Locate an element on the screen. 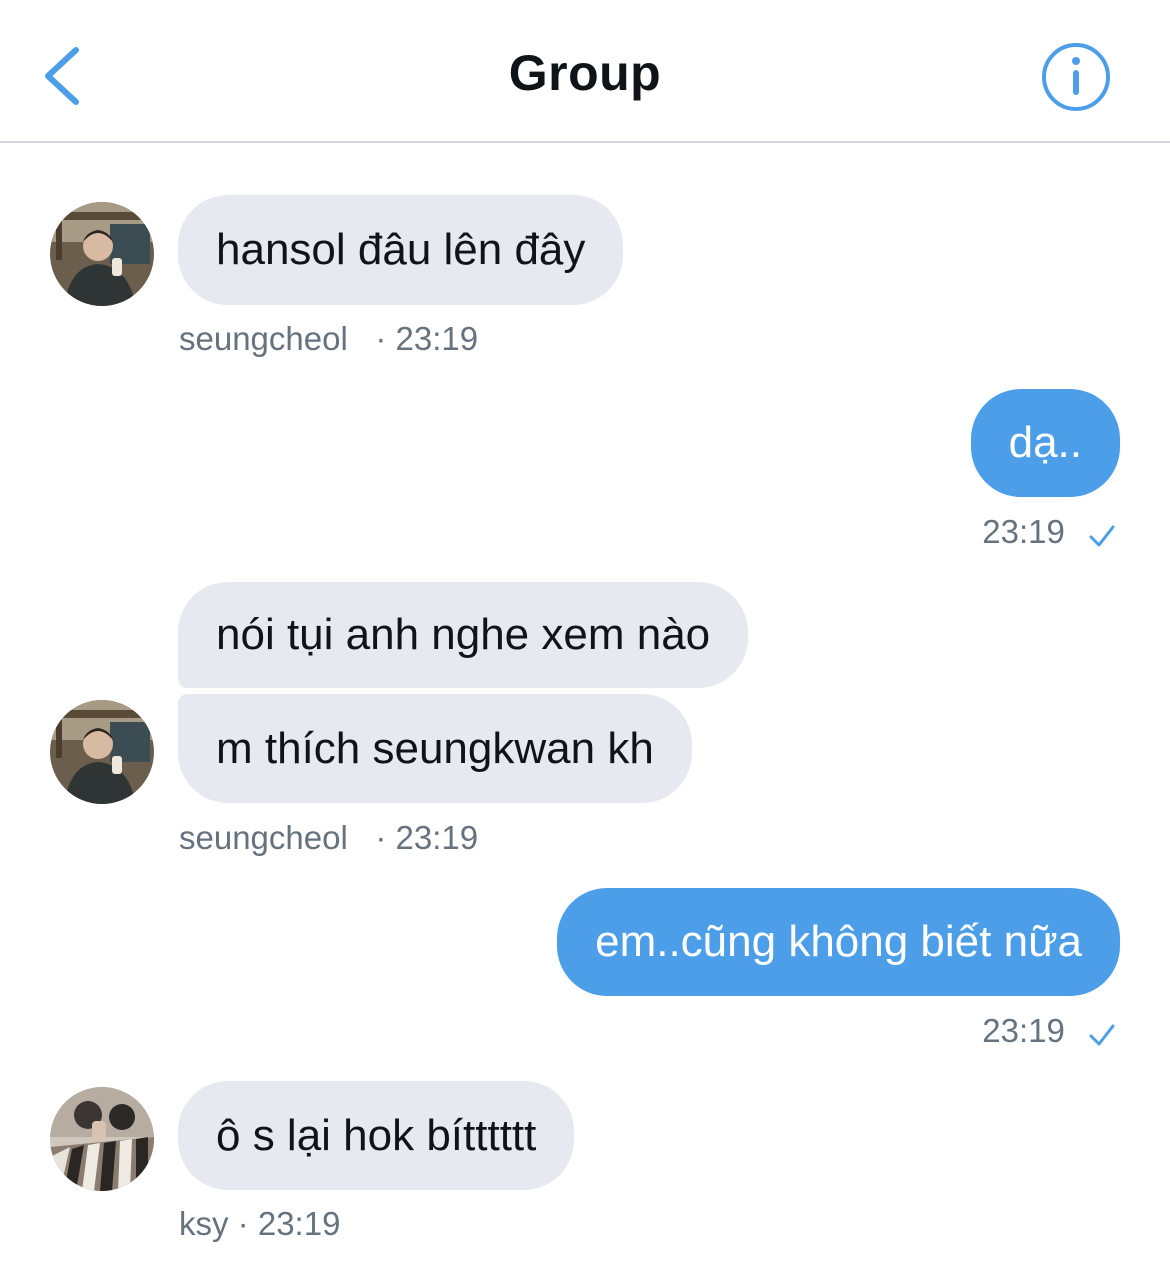 This screenshot has width=1170, height=1267. conversation-info-button is located at coordinates (1076, 77).